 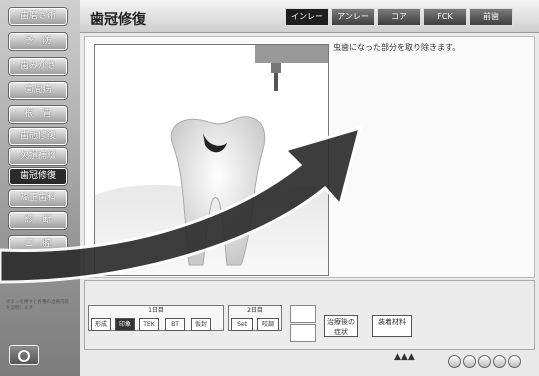 I want to click on step-insho: 印象, so click(x=125, y=324).